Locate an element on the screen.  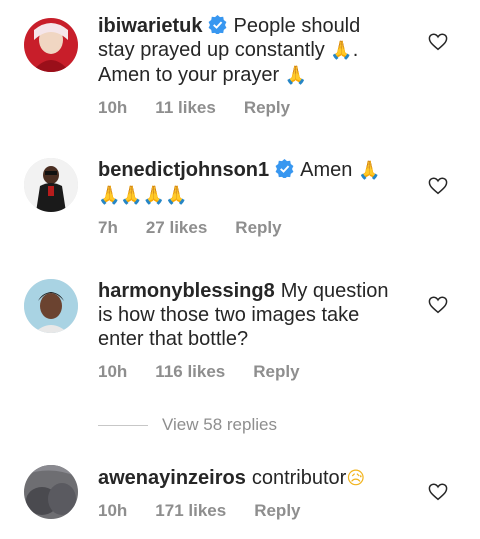
sad-face-emoji: 😥 is located at coordinates (356, 478).